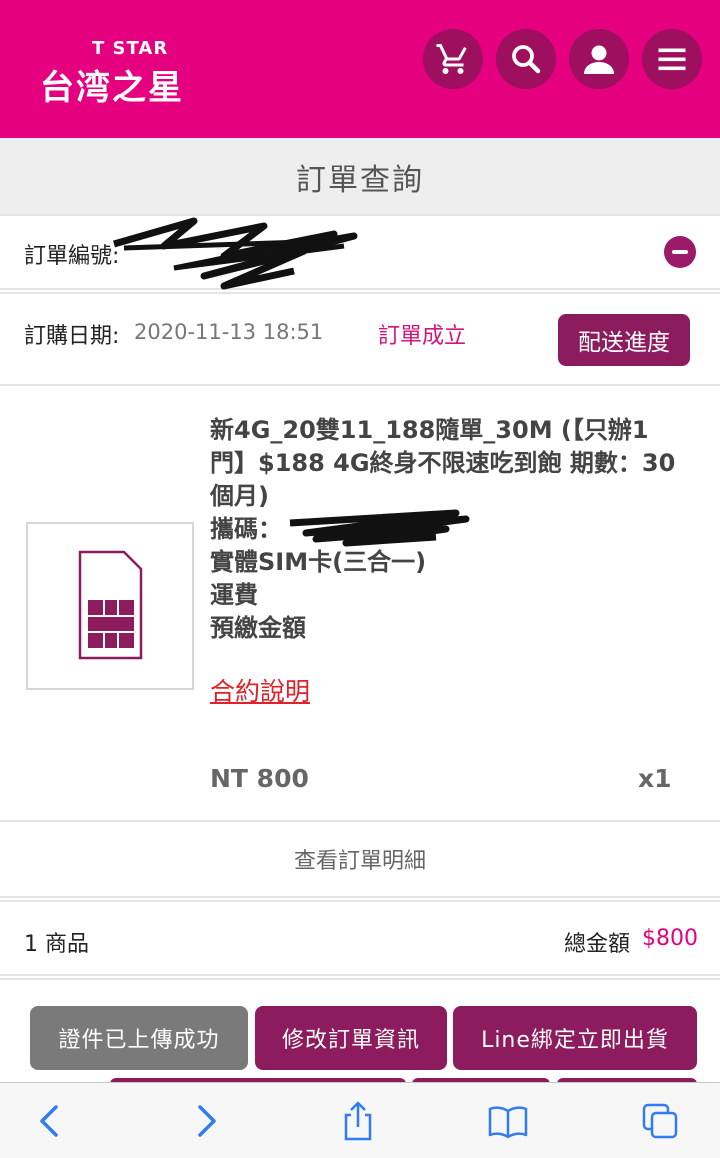 The width and height of the screenshot is (720, 1158). I want to click on tabs-icon, so click(660, 1121).